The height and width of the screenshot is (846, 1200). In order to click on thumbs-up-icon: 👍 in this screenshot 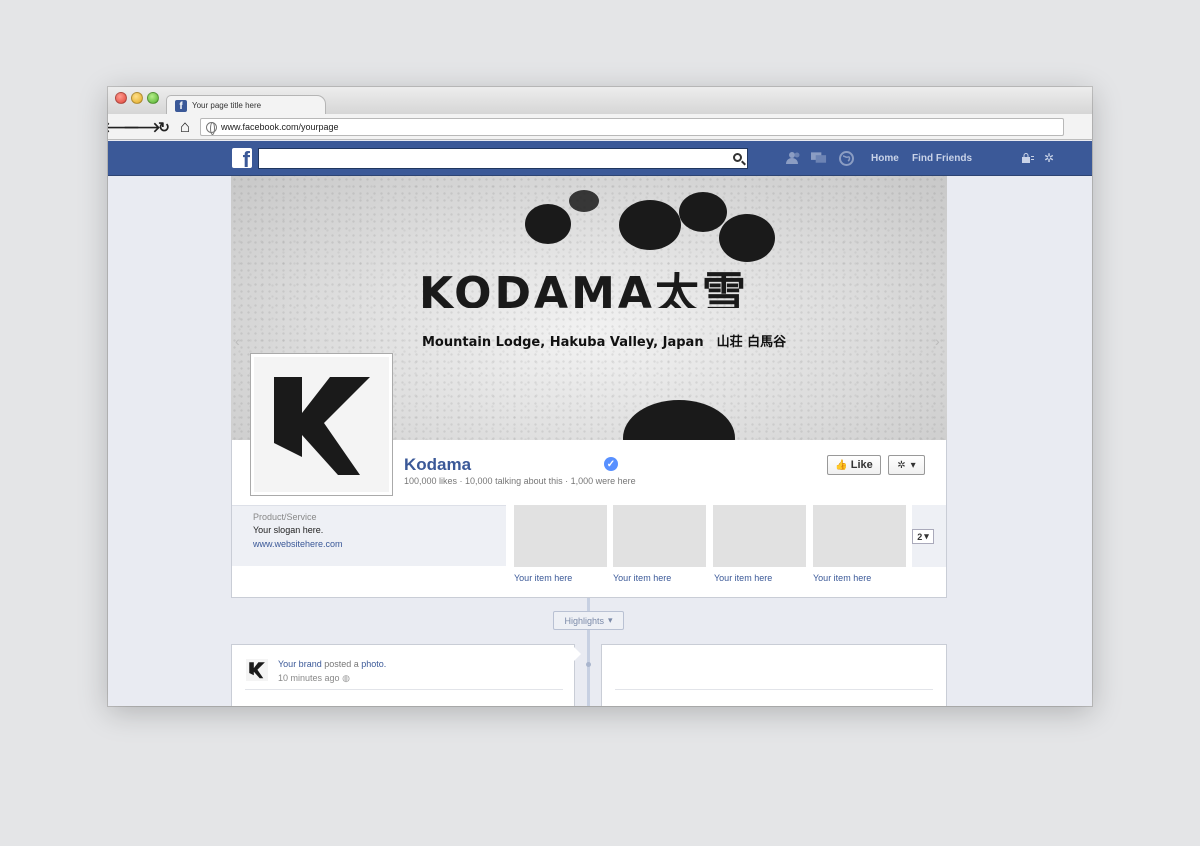, I will do `click(841, 465)`.